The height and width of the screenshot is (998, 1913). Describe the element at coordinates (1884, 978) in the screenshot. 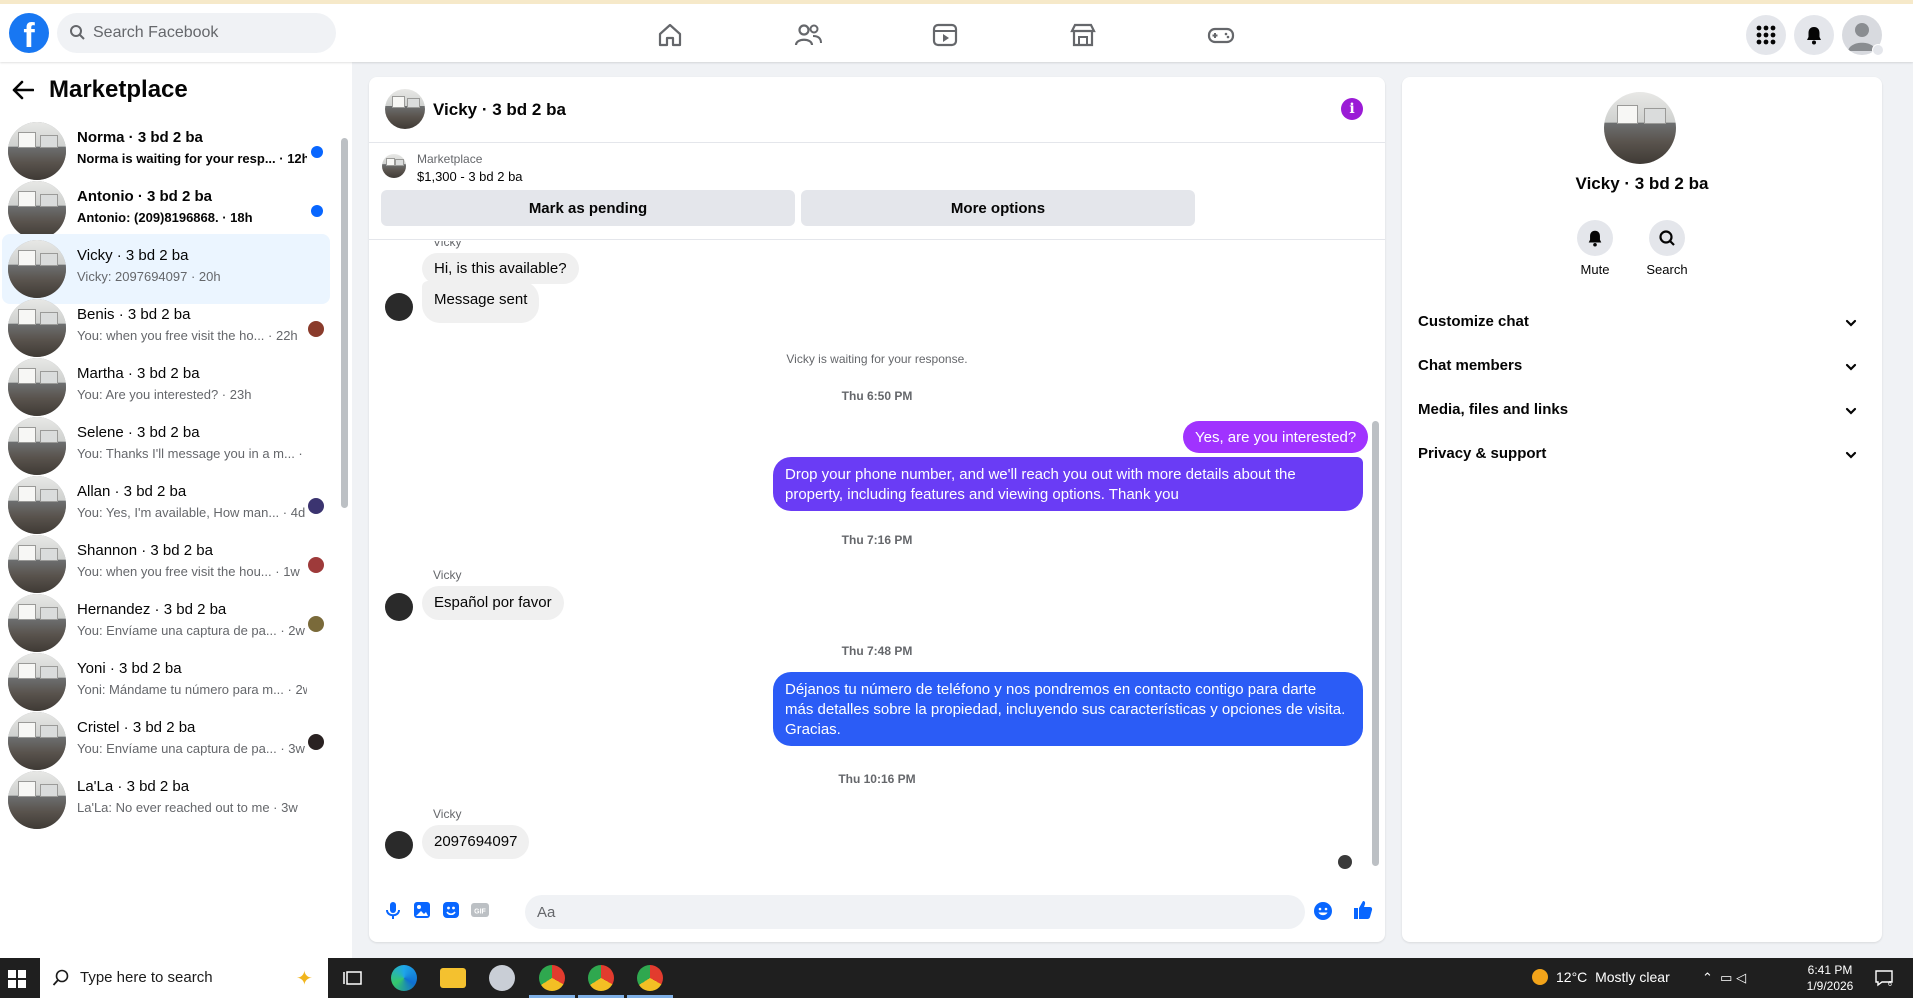

I see `notification-center-icon: 6` at that location.